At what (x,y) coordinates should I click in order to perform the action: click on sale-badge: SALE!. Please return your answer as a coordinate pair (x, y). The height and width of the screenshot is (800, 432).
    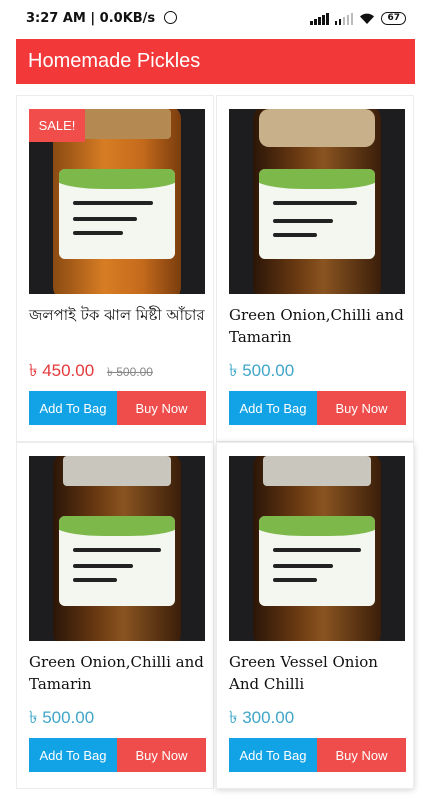
    Looking at the image, I should click on (57, 125).